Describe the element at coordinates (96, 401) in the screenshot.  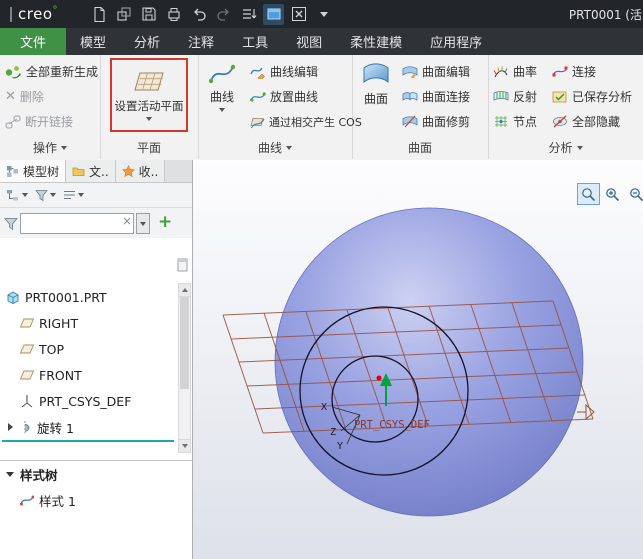
I see `tree-item-csys: PRT_CSYS_DEF` at that location.